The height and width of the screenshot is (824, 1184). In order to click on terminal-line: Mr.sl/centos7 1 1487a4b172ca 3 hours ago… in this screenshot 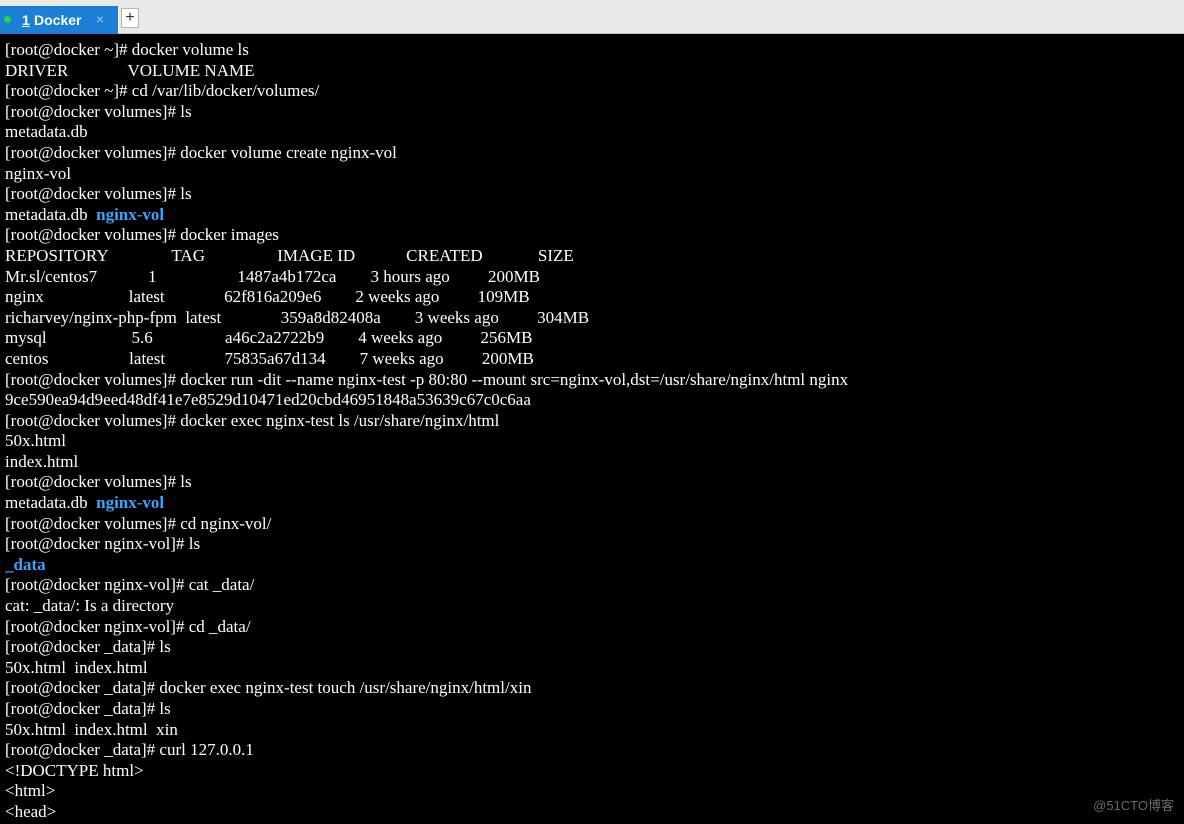, I will do `click(594, 277)`.